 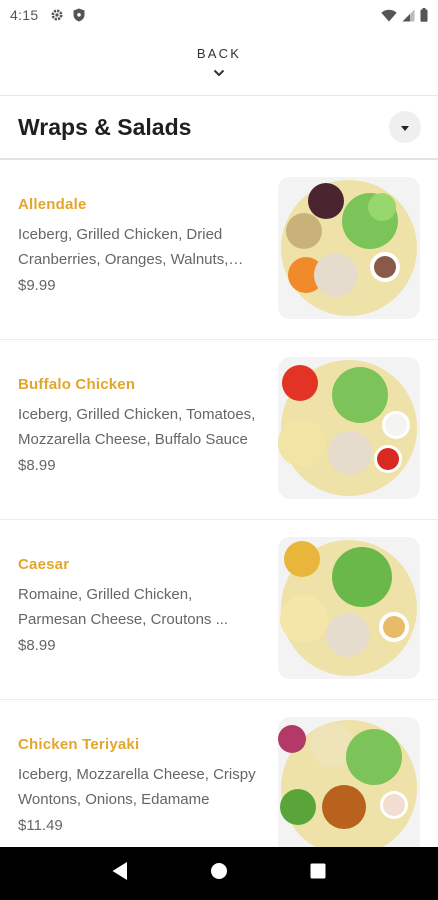 I want to click on signal-icon, so click(x=408, y=15).